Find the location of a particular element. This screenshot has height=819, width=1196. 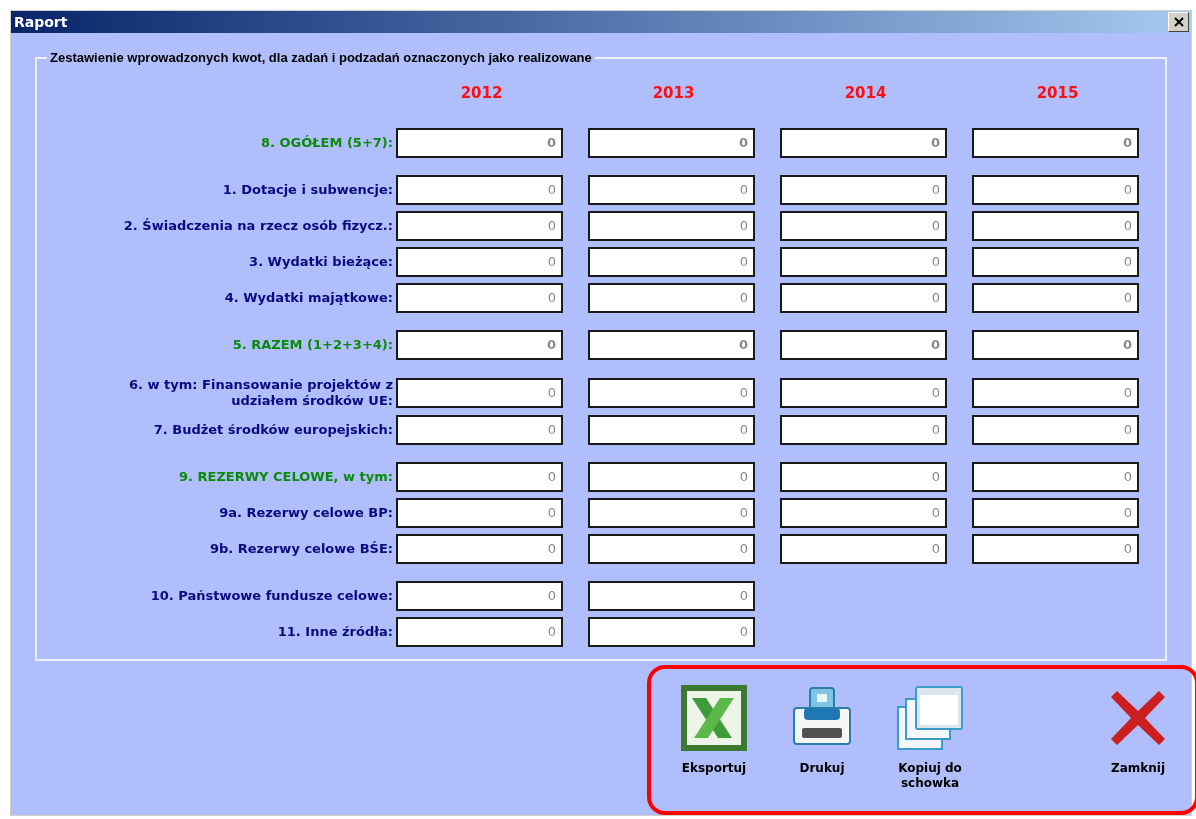

pages-icon is located at coordinates (930, 718).